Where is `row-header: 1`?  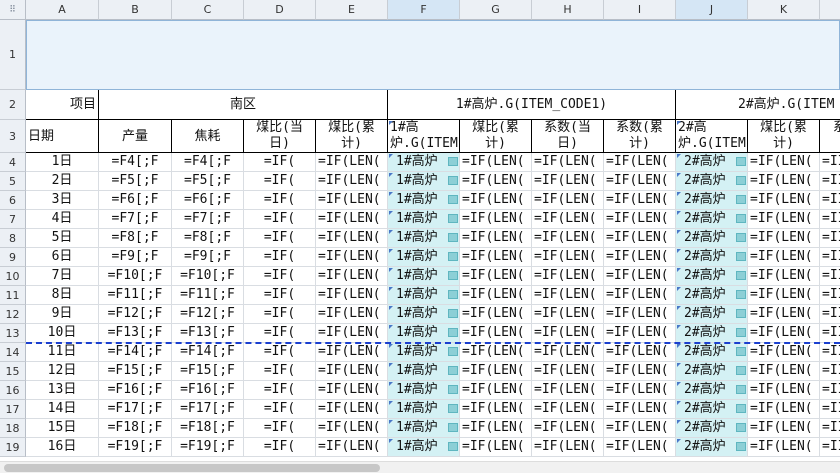 row-header: 1 is located at coordinates (13, 55).